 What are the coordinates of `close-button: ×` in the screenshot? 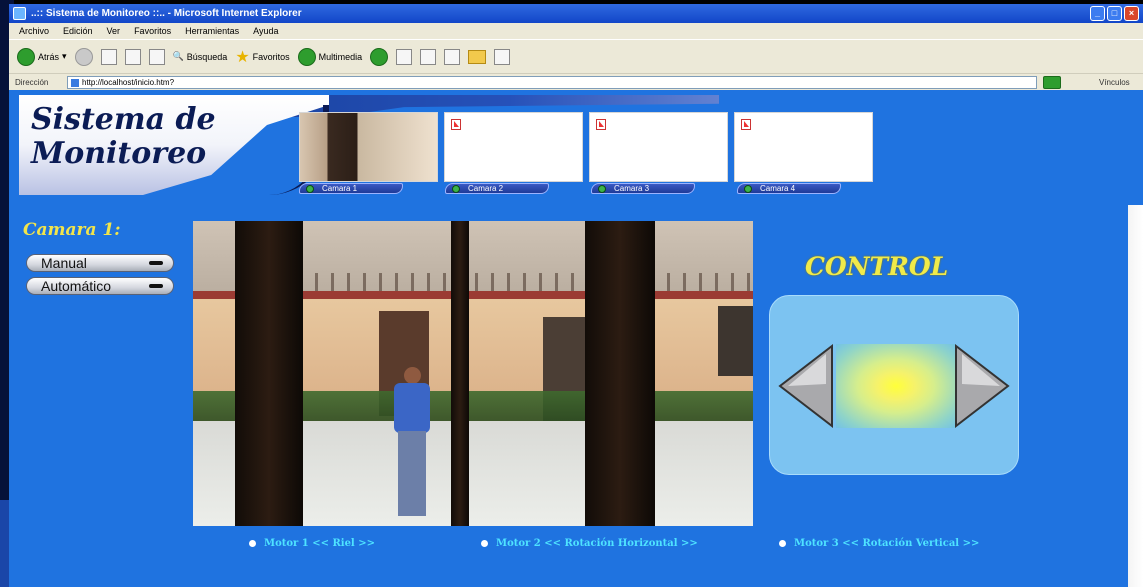 It's located at (1131, 13).